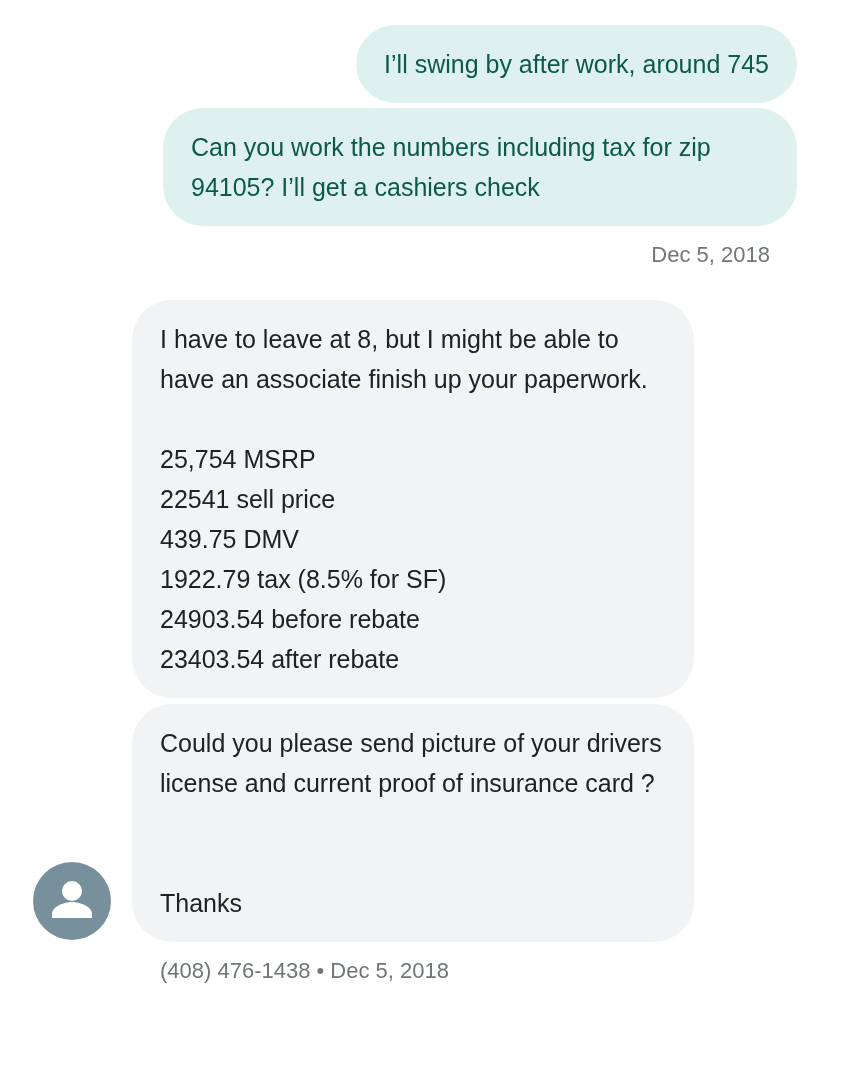  What do you see at coordinates (576, 64) in the screenshot?
I see `sent-message: I’ll swing by after work, around 745` at bounding box center [576, 64].